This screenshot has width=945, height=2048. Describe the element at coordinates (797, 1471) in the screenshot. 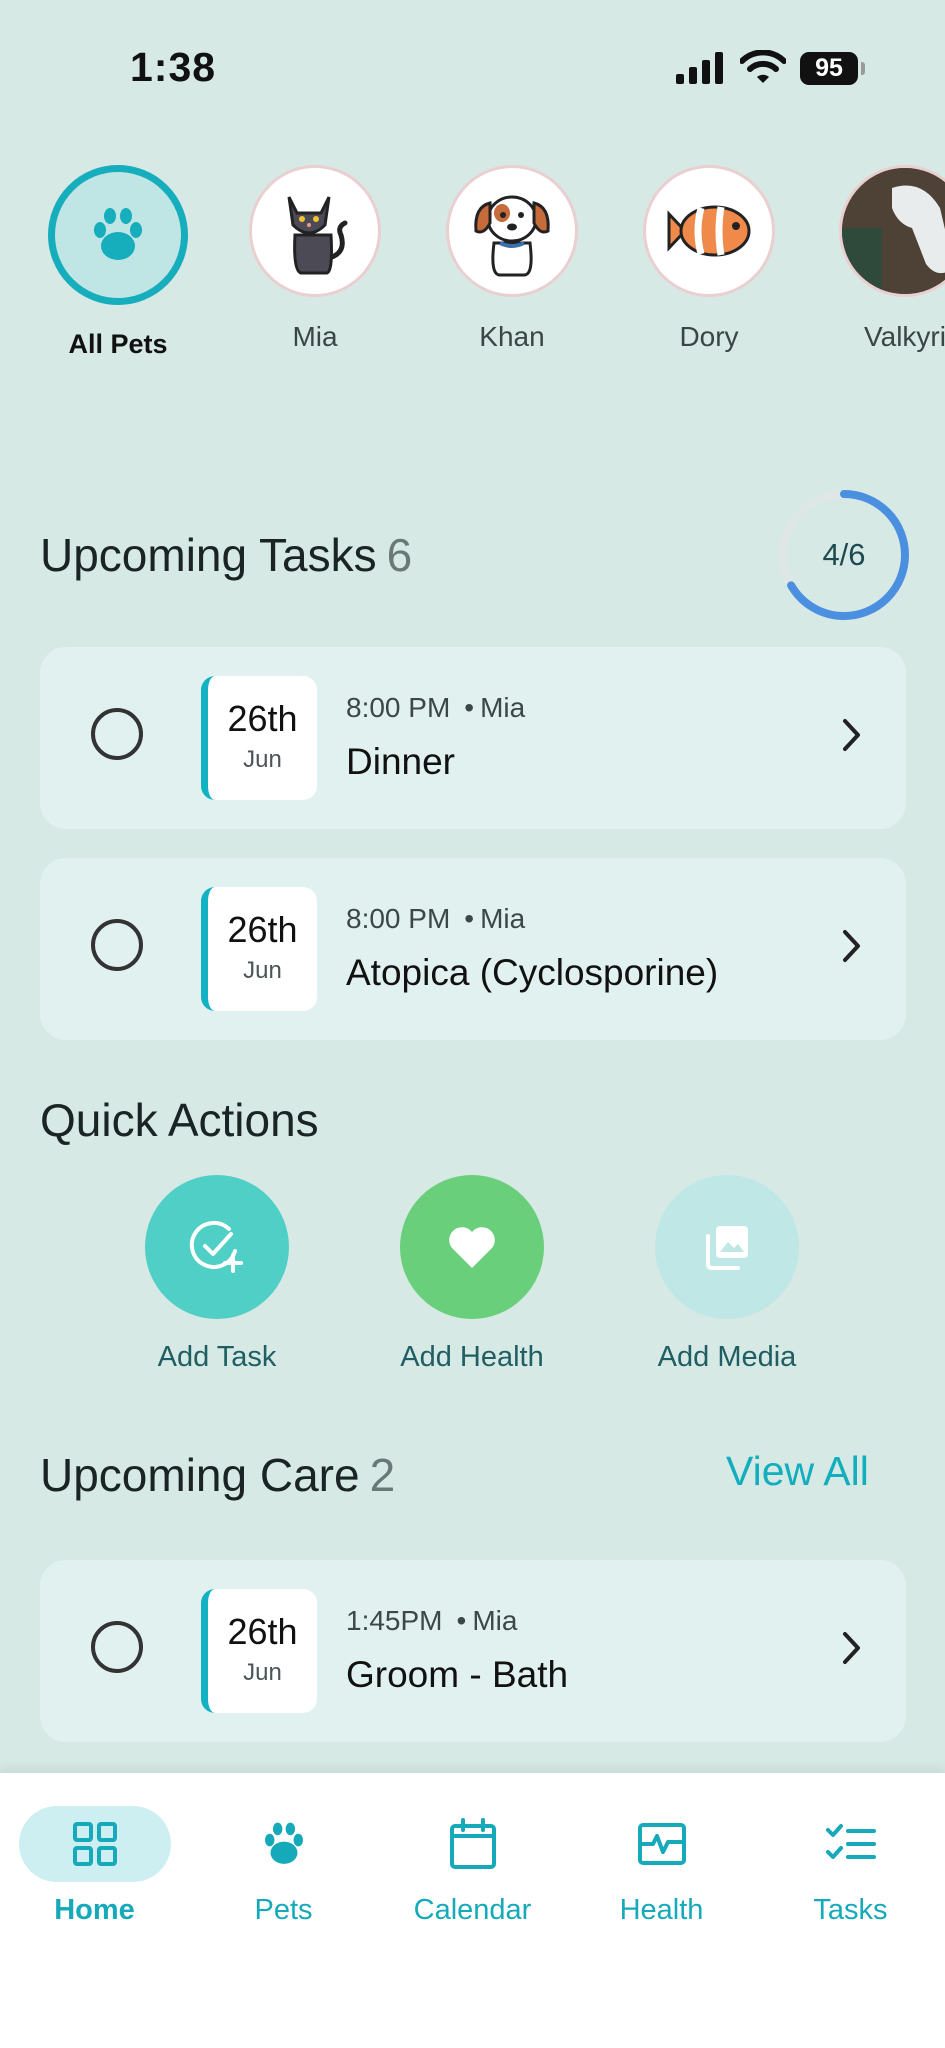

I see `view-all-link: View All` at that location.